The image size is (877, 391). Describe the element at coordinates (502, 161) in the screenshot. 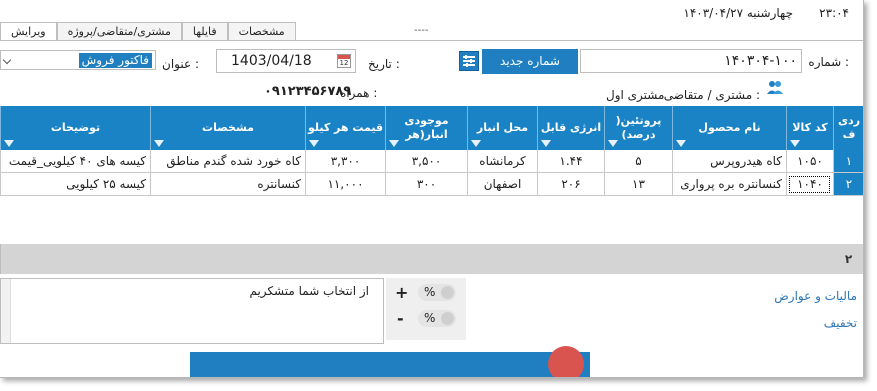

I see `cell-place: کرمانشاه` at that location.